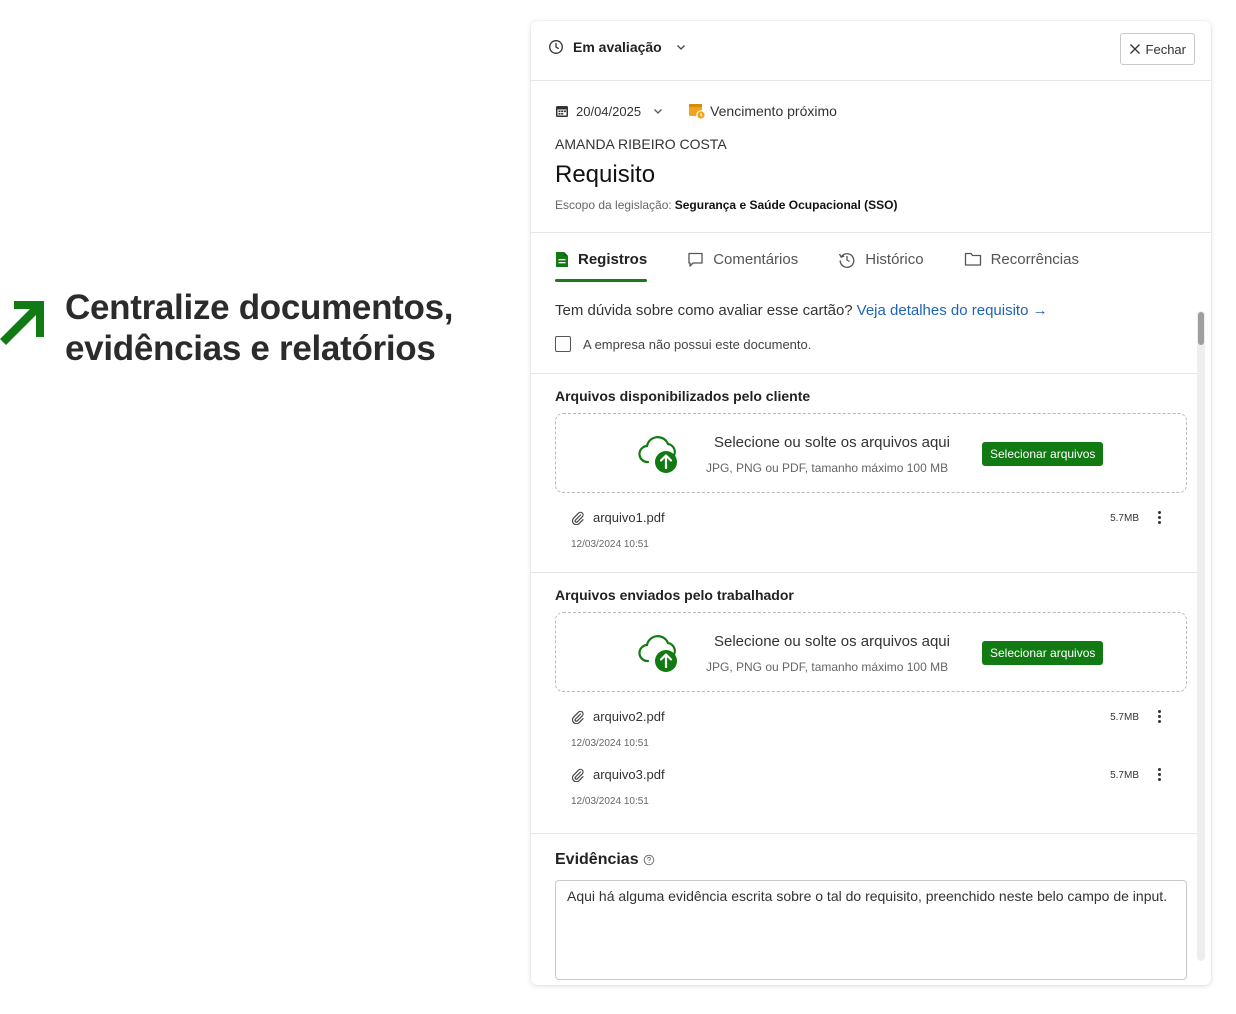 The height and width of the screenshot is (1014, 1236). What do you see at coordinates (869, 533) in the screenshot?
I see `file-item: arquivo1.pdf 12/03/2024 10:51 5.7MB` at bounding box center [869, 533].